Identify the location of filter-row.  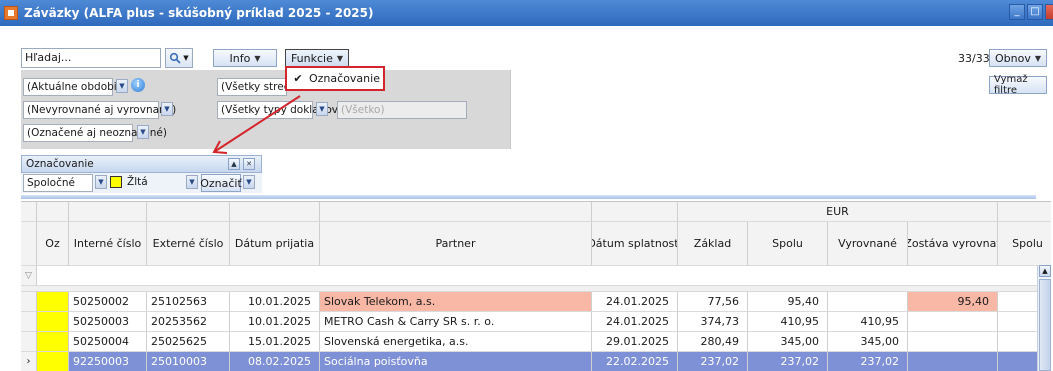
(544, 276).